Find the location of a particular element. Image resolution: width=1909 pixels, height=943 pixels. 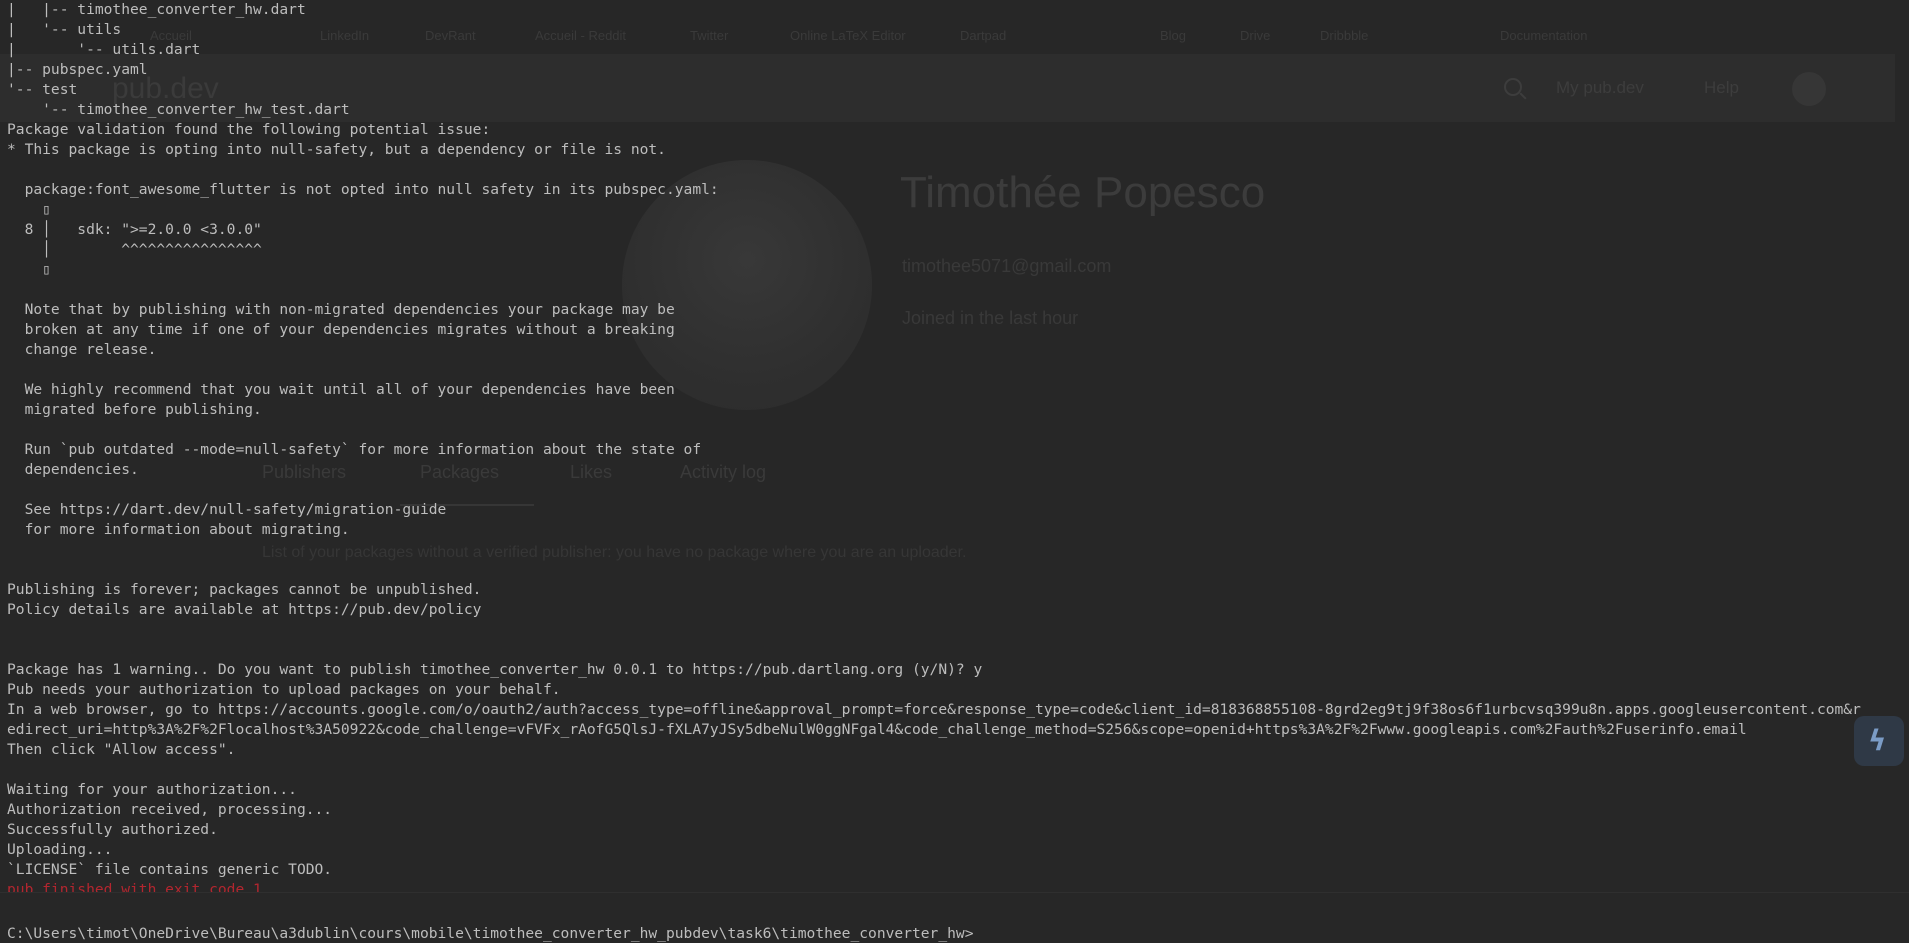

terminal-line: Successfully authorized. is located at coordinates (112, 829).